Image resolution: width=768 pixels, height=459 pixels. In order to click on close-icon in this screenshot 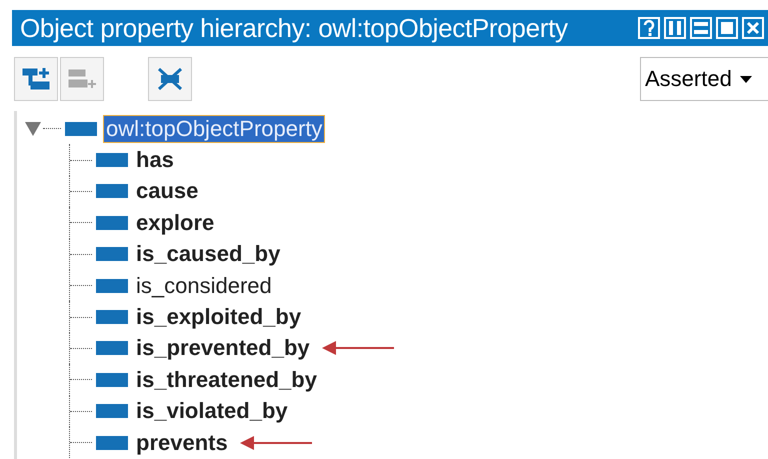, I will do `click(753, 28)`.